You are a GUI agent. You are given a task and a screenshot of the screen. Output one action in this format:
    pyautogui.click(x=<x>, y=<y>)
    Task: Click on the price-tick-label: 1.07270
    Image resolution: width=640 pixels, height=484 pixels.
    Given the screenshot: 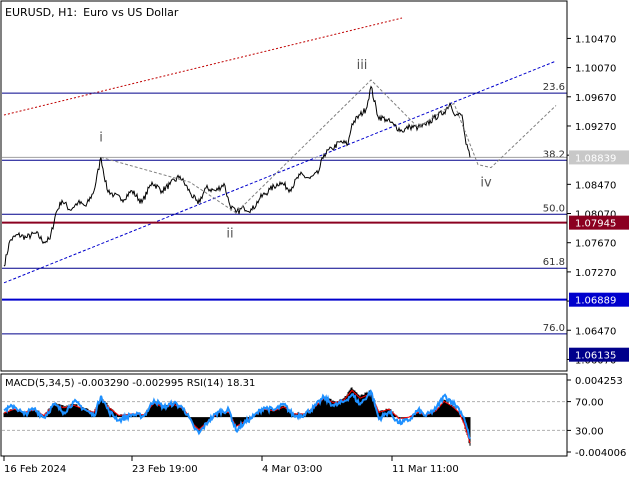 What is the action you would take?
    pyautogui.click(x=595, y=273)
    